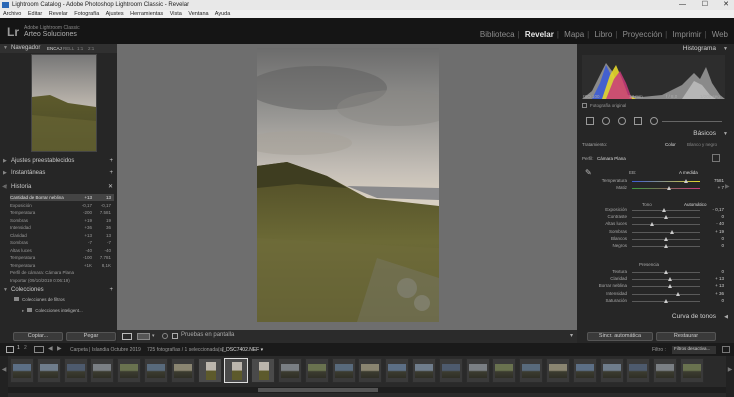 This screenshot has width=734, height=397. What do you see at coordinates (725, 49) in the screenshot?
I see `collapse-triangle-icon: ▼` at bounding box center [725, 49].